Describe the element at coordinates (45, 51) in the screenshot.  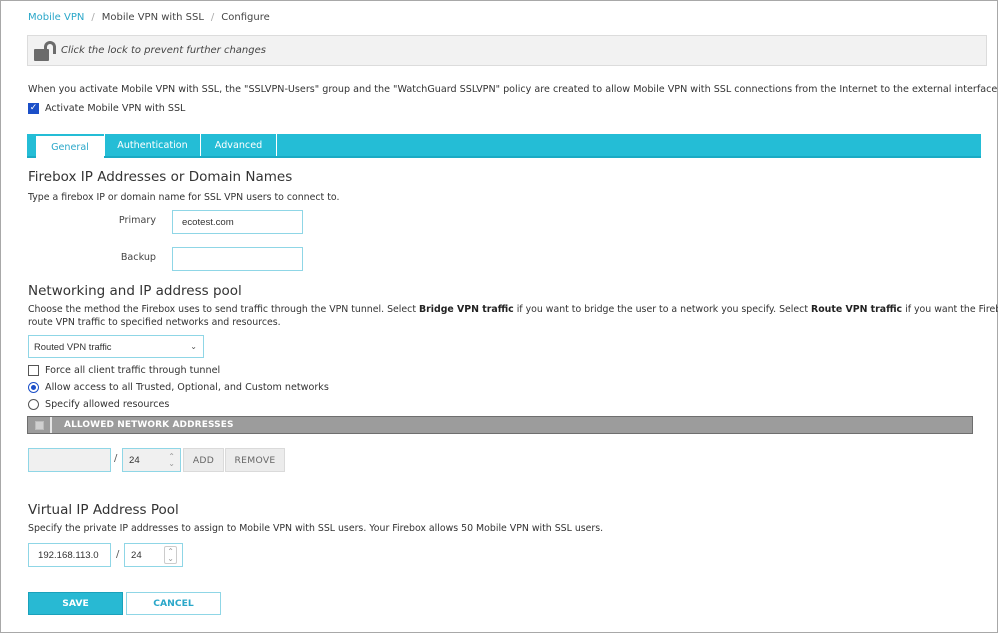
I see `unlocked-padlock-icon` at that location.